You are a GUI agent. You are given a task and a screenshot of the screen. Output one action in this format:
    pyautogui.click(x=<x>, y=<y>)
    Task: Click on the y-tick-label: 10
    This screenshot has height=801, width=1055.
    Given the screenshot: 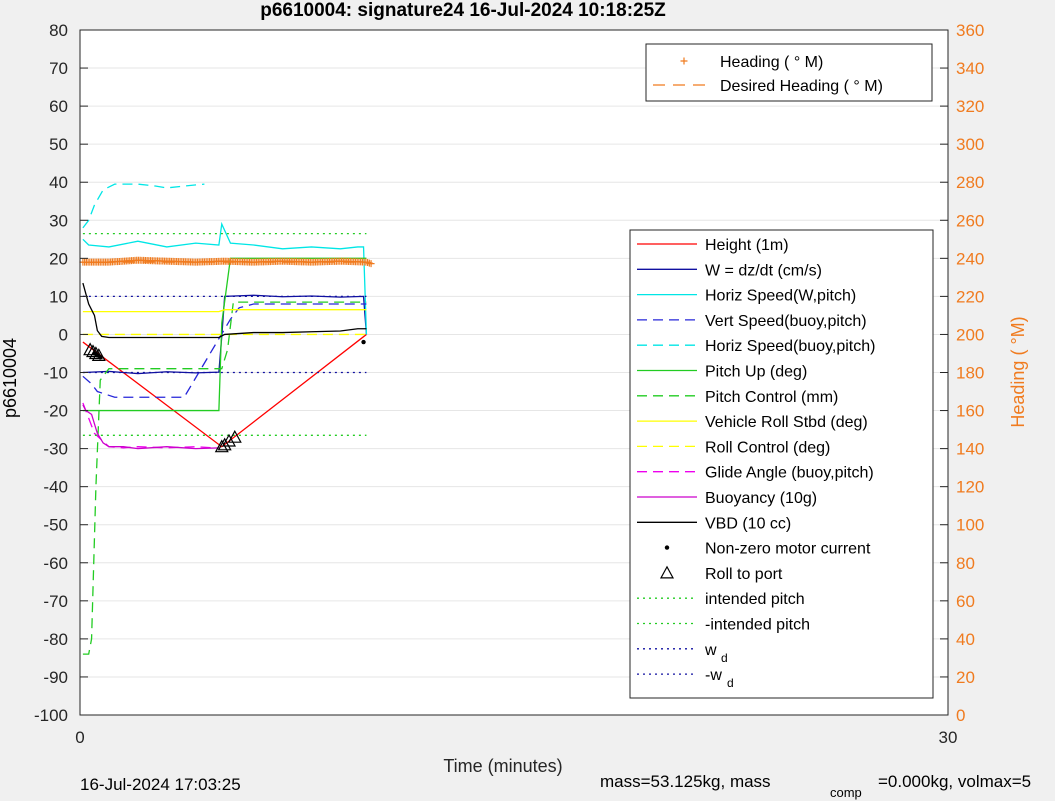 What is the action you would take?
    pyautogui.click(x=58, y=296)
    